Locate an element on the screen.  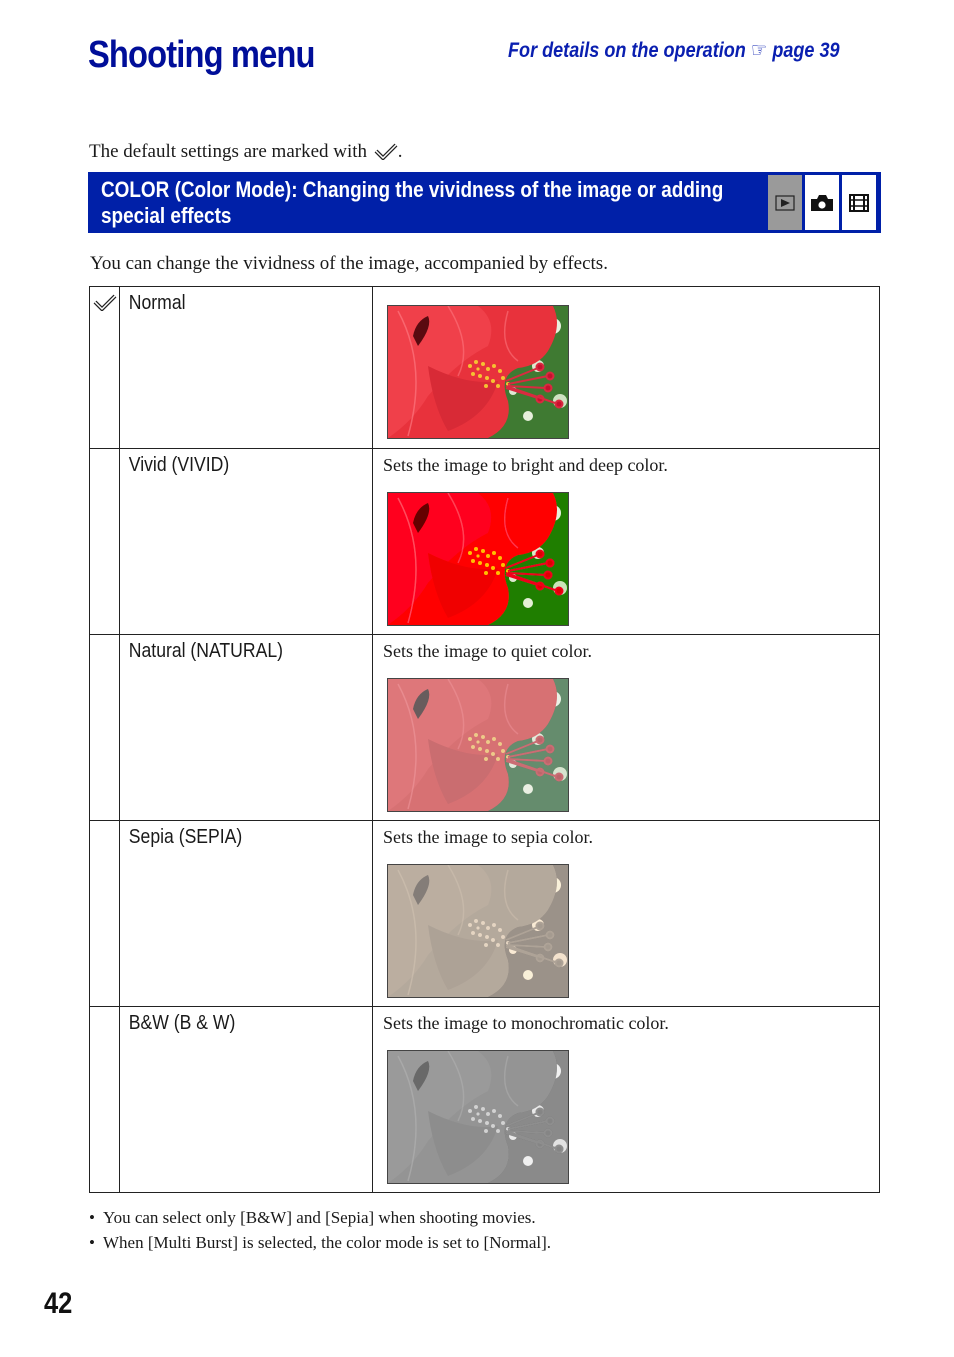
mode-name: B&W (B & W) is located at coordinates (182, 1023).